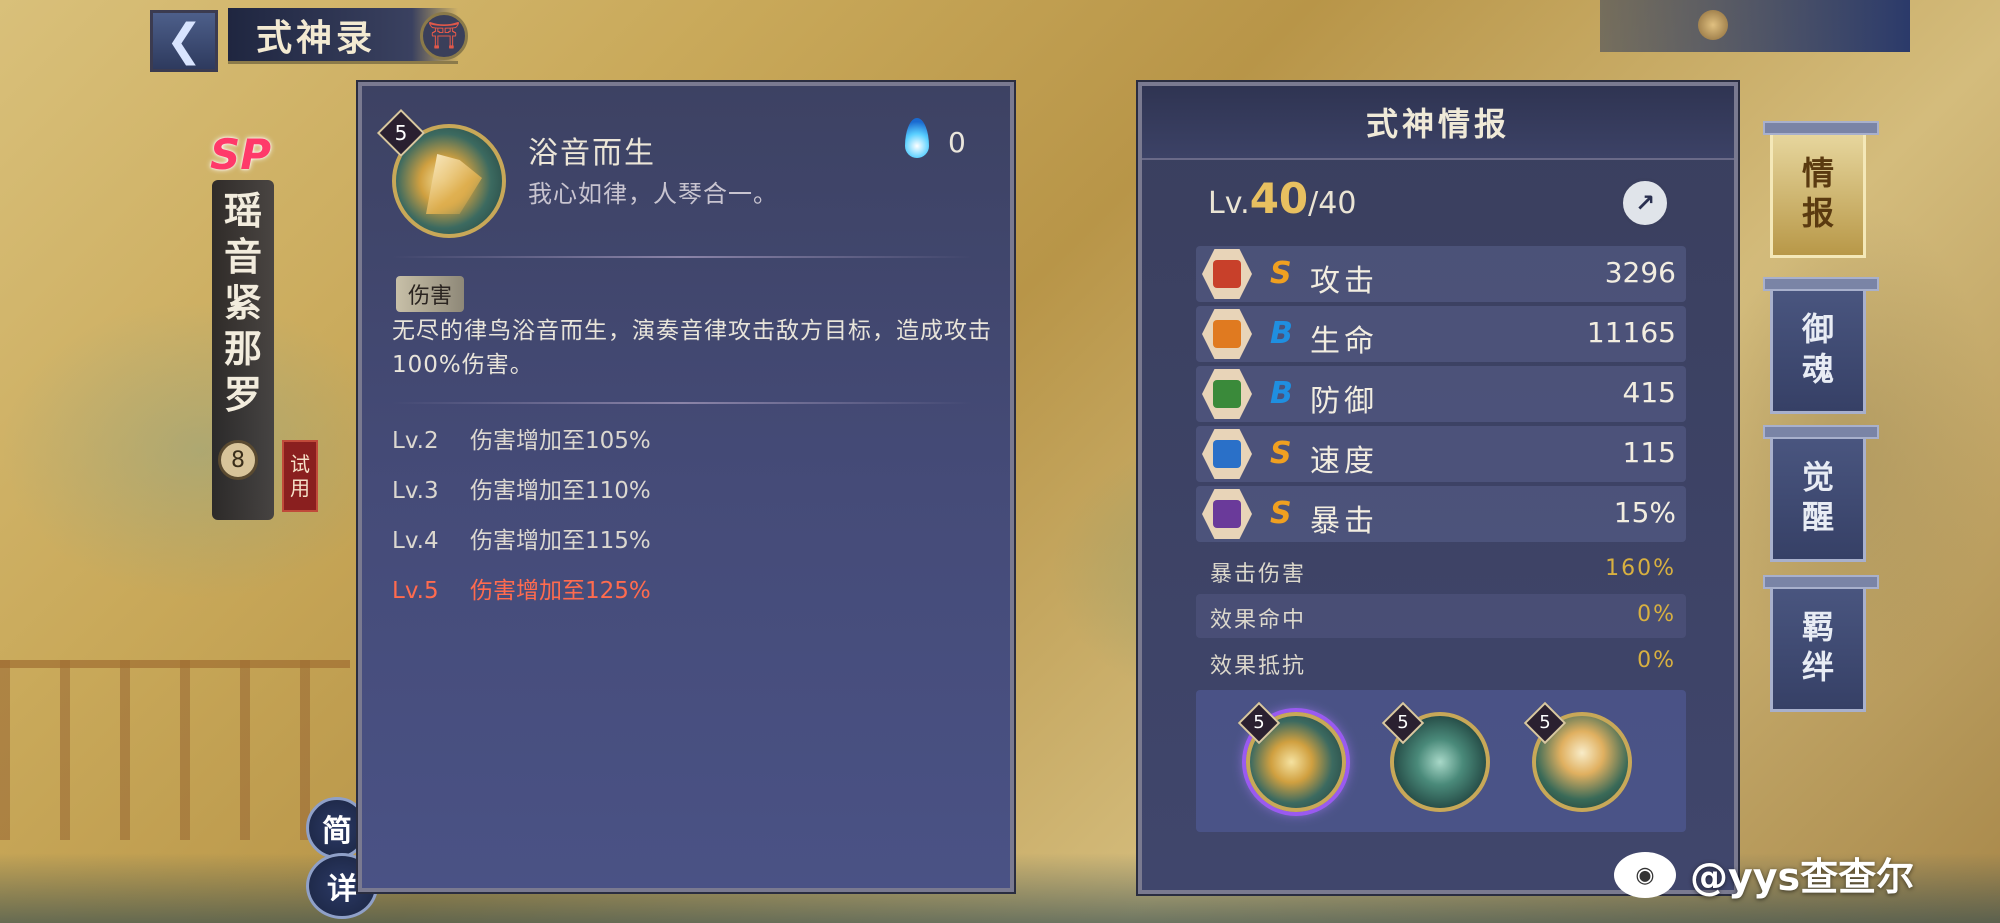 The height and width of the screenshot is (923, 2000). I want to click on level-display: Lv.40/40, so click(1282, 198).